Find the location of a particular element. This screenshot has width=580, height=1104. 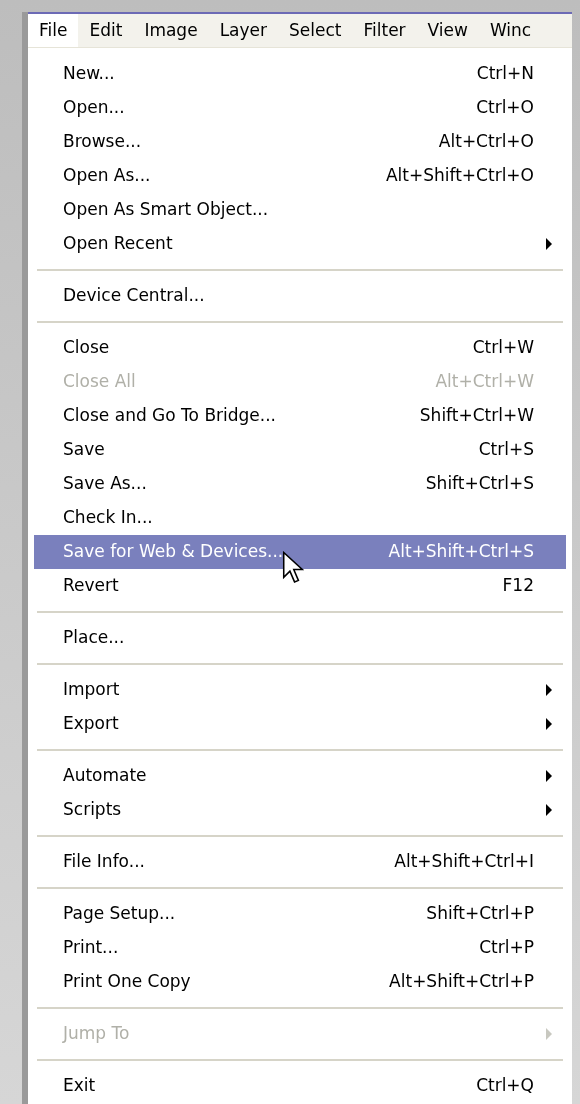

menu-item: Import is located at coordinates (300, 690).